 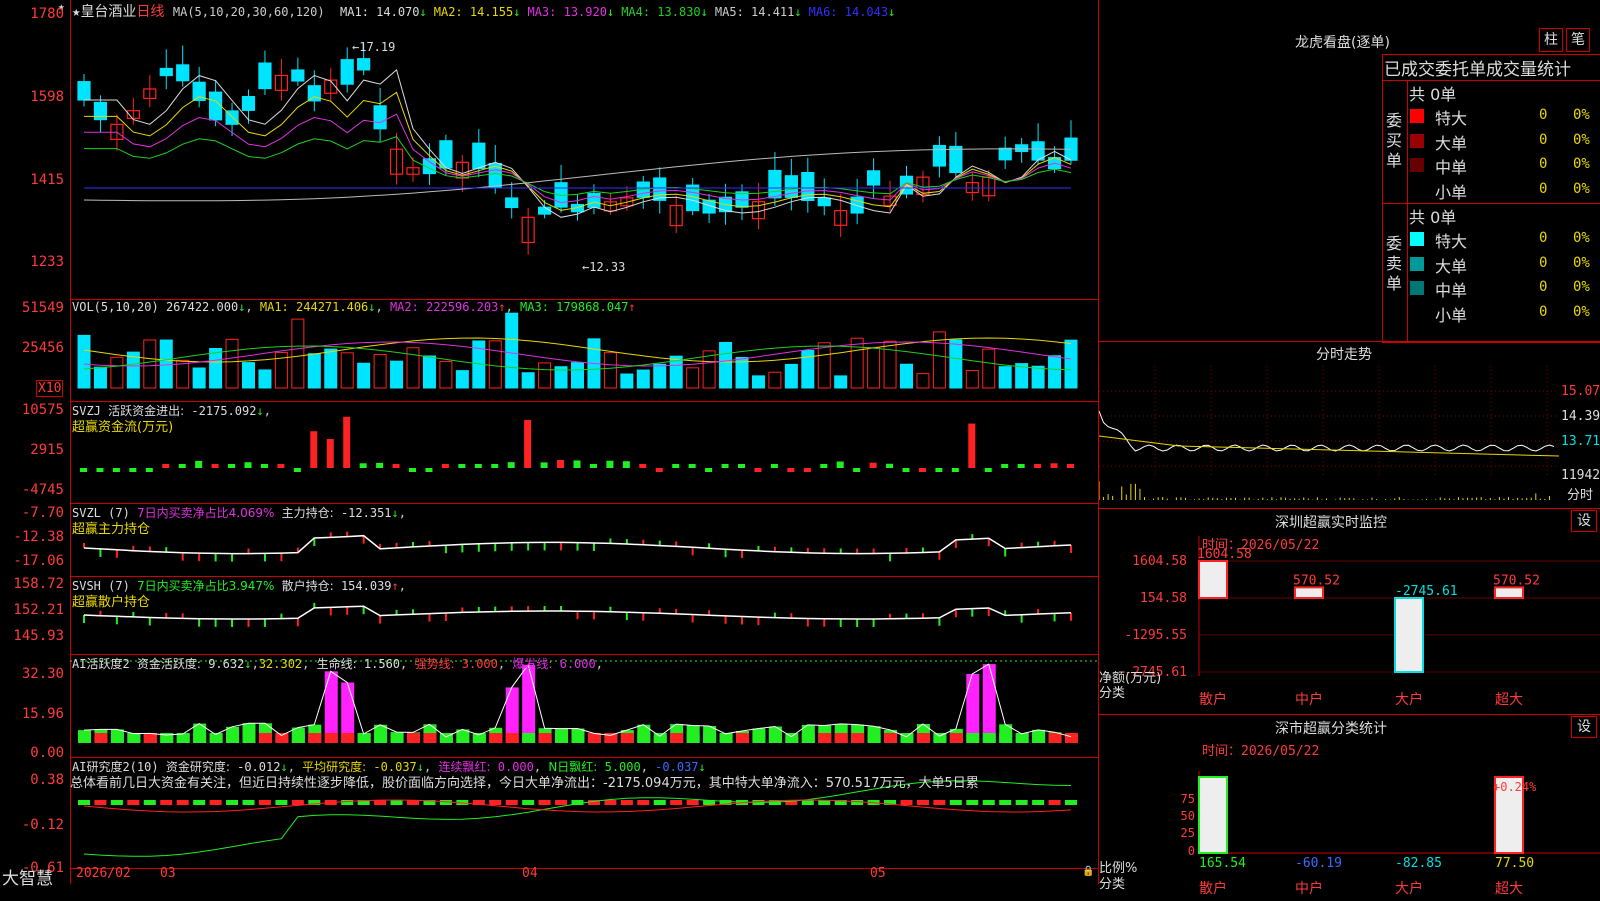 What do you see at coordinates (42, 410) in the screenshot?
I see `svzj-tick: 10575` at bounding box center [42, 410].